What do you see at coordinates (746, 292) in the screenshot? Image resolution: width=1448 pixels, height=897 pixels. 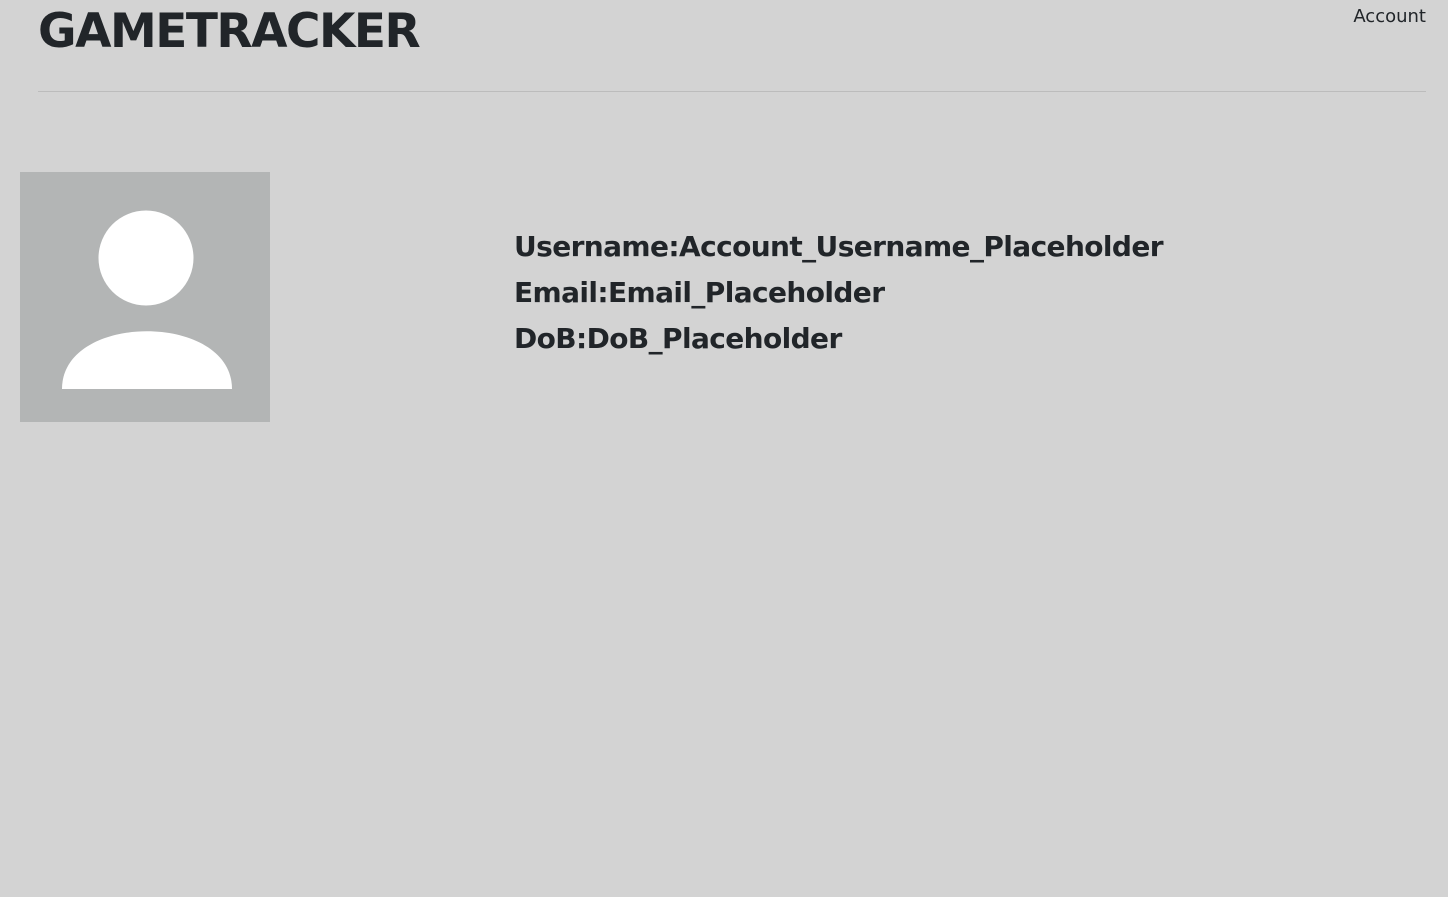 I see `email-value: Email_Placeholder` at bounding box center [746, 292].